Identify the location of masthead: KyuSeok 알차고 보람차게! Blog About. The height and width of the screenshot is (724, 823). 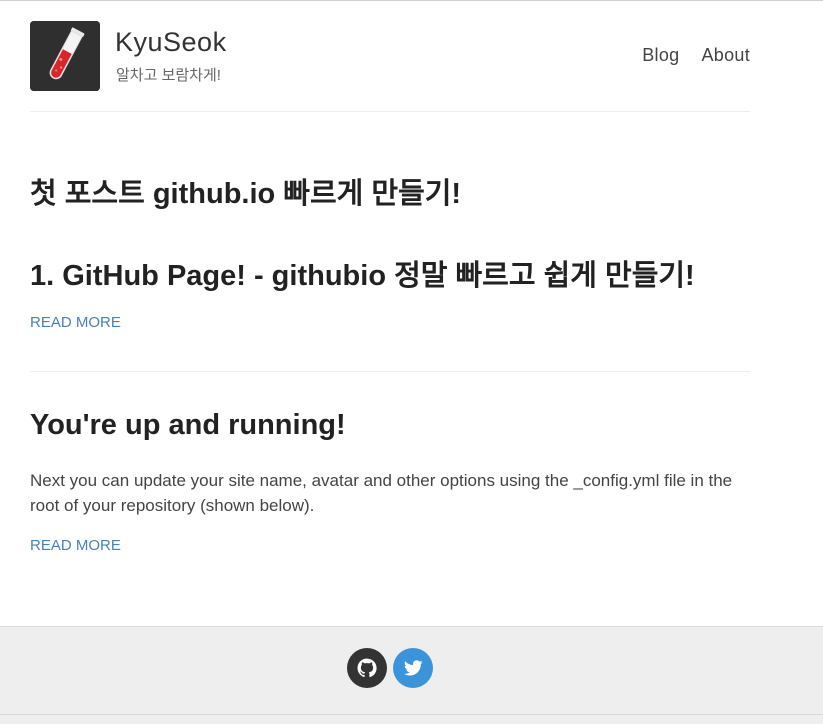
(390, 66).